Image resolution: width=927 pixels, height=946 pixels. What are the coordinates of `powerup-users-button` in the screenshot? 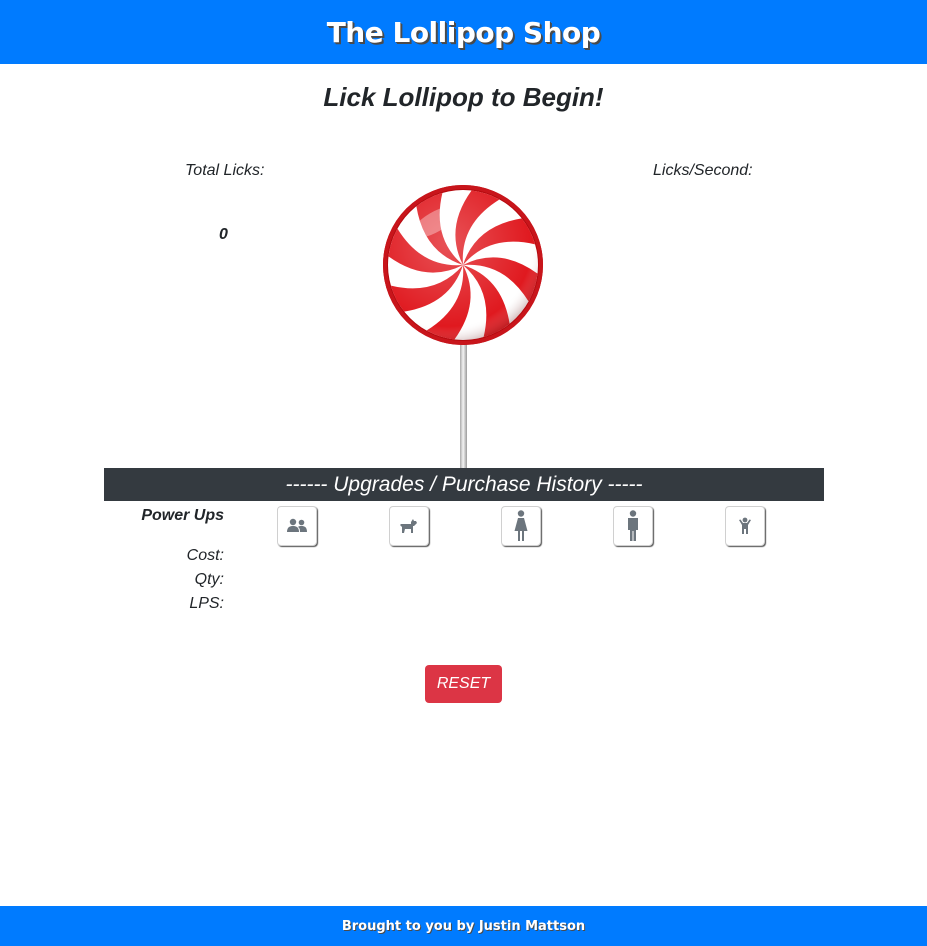 It's located at (297, 526).